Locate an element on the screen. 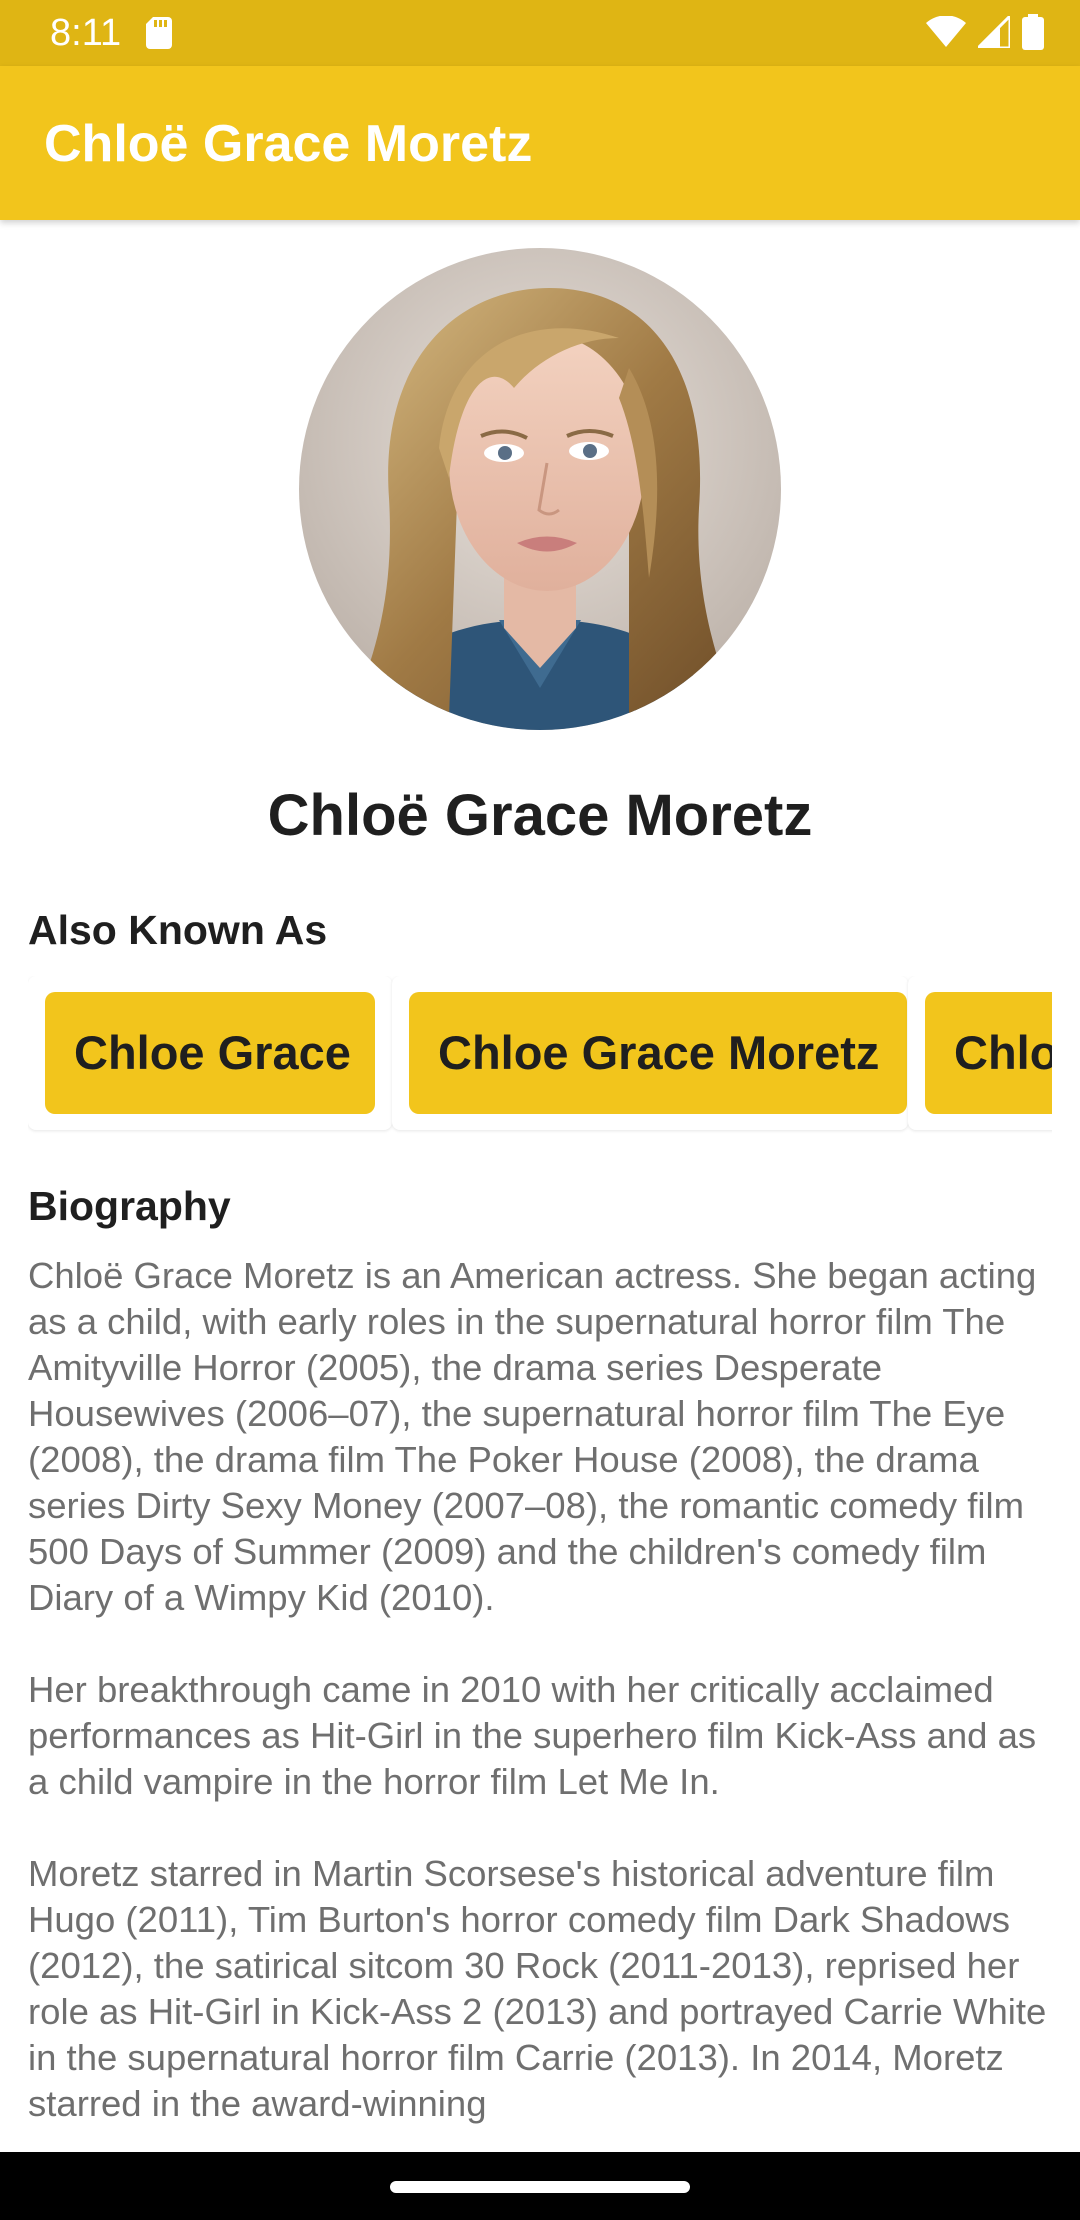 This screenshot has height=2220, width=1080. also-known-as-heading: Also Known As is located at coordinates (178, 930).